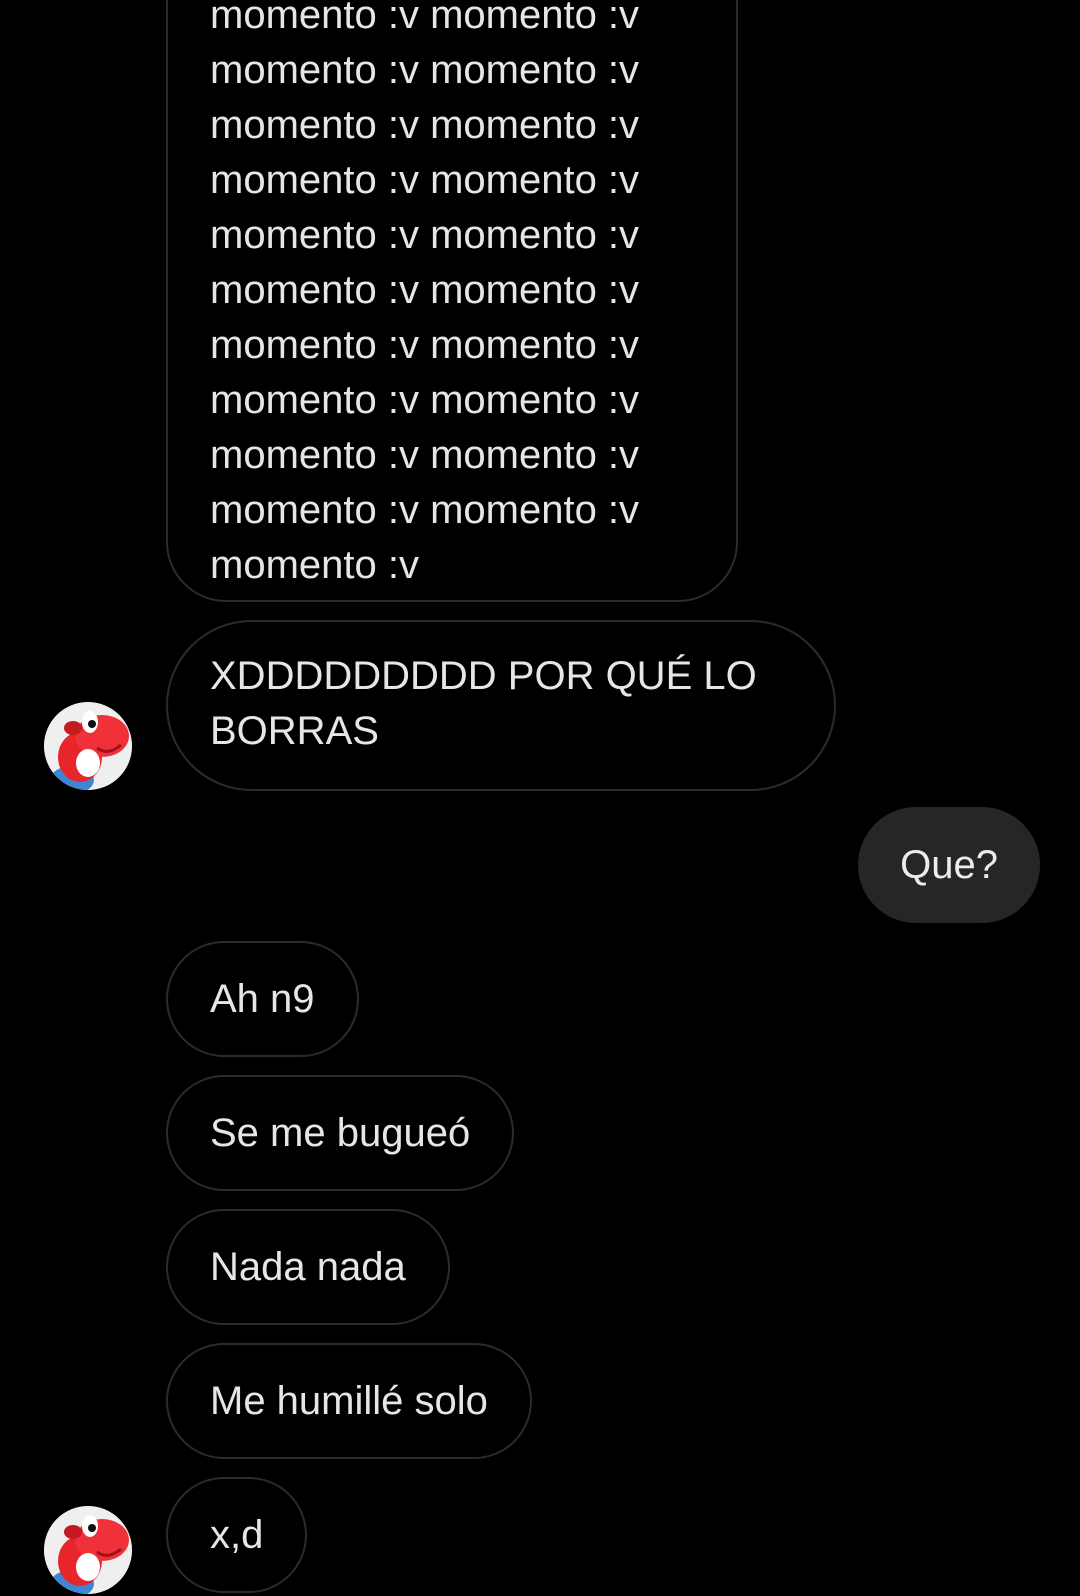 This screenshot has width=1080, height=1596. I want to click on message-bubble-incoming: Me humillé solo, so click(349, 1401).